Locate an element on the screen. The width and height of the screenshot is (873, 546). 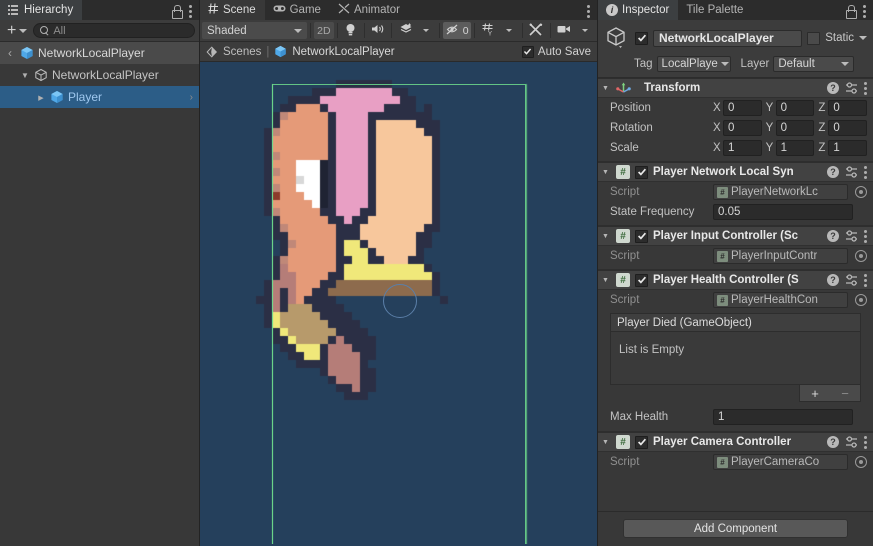
script-object-field: # PlayerCameraCo is located at coordinates (780, 462).